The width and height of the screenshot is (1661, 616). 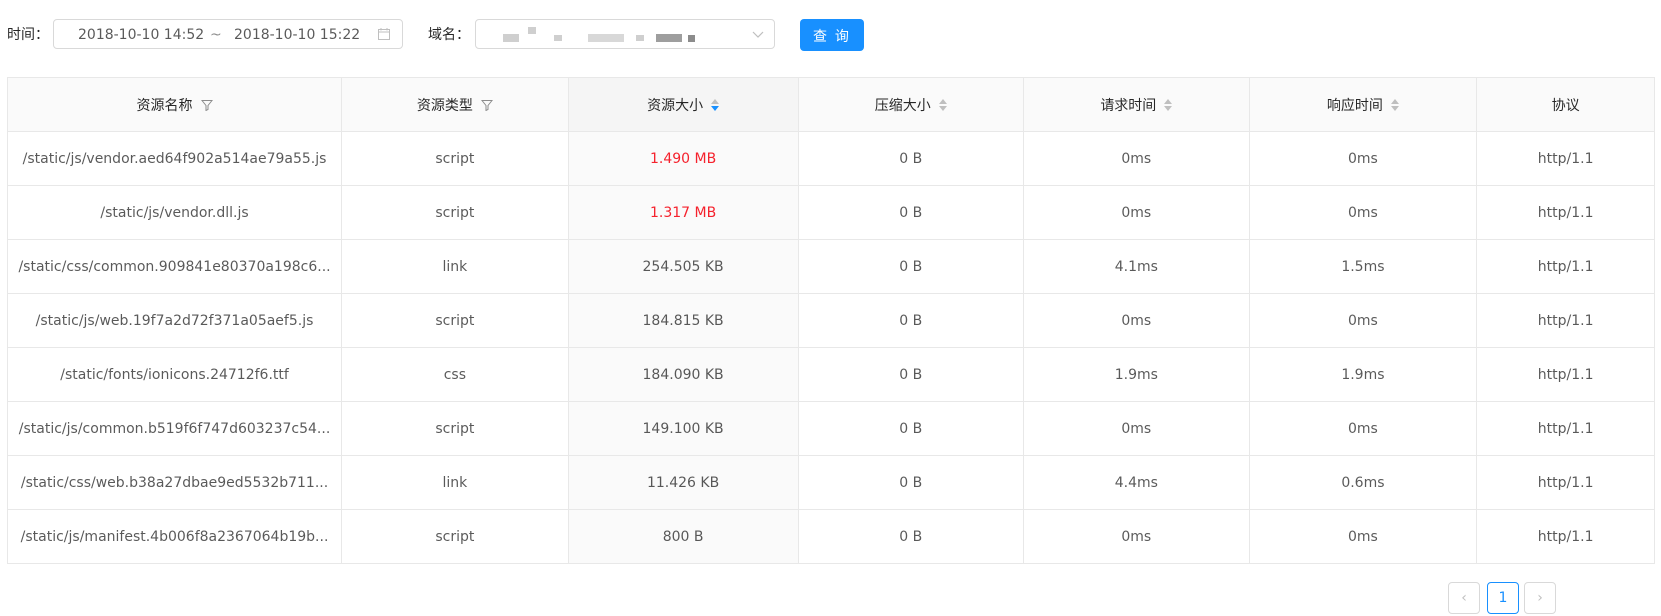 I want to click on cell-size: 1.490 MB, so click(x=683, y=158).